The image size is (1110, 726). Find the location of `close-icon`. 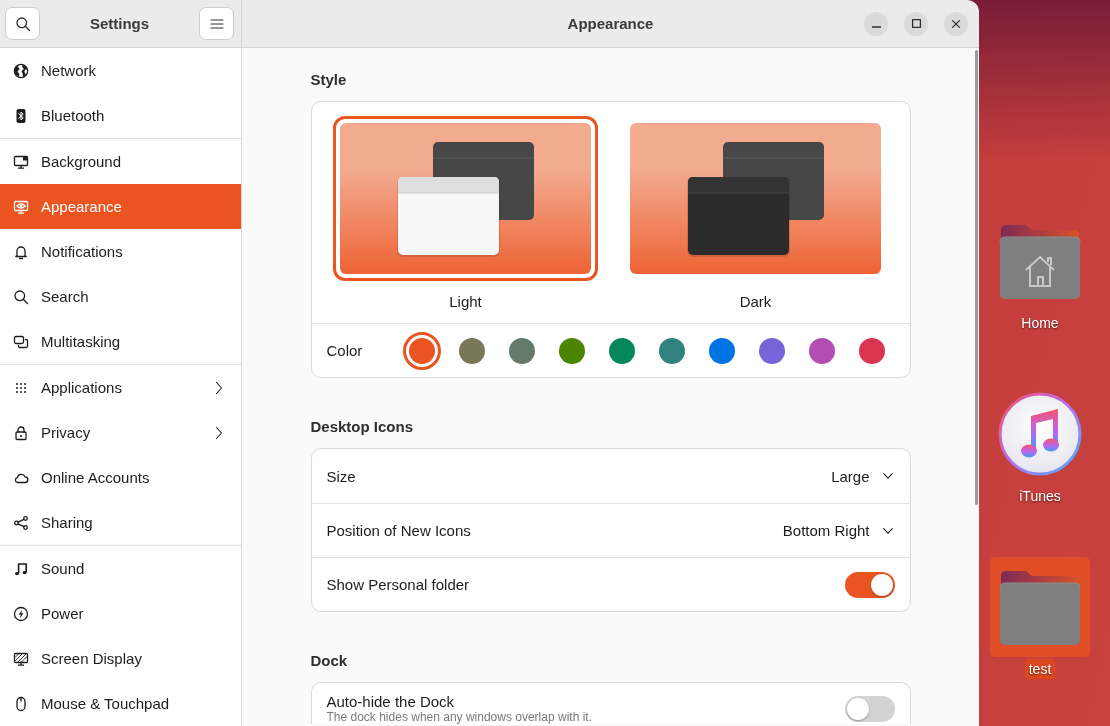

close-icon is located at coordinates (956, 23).